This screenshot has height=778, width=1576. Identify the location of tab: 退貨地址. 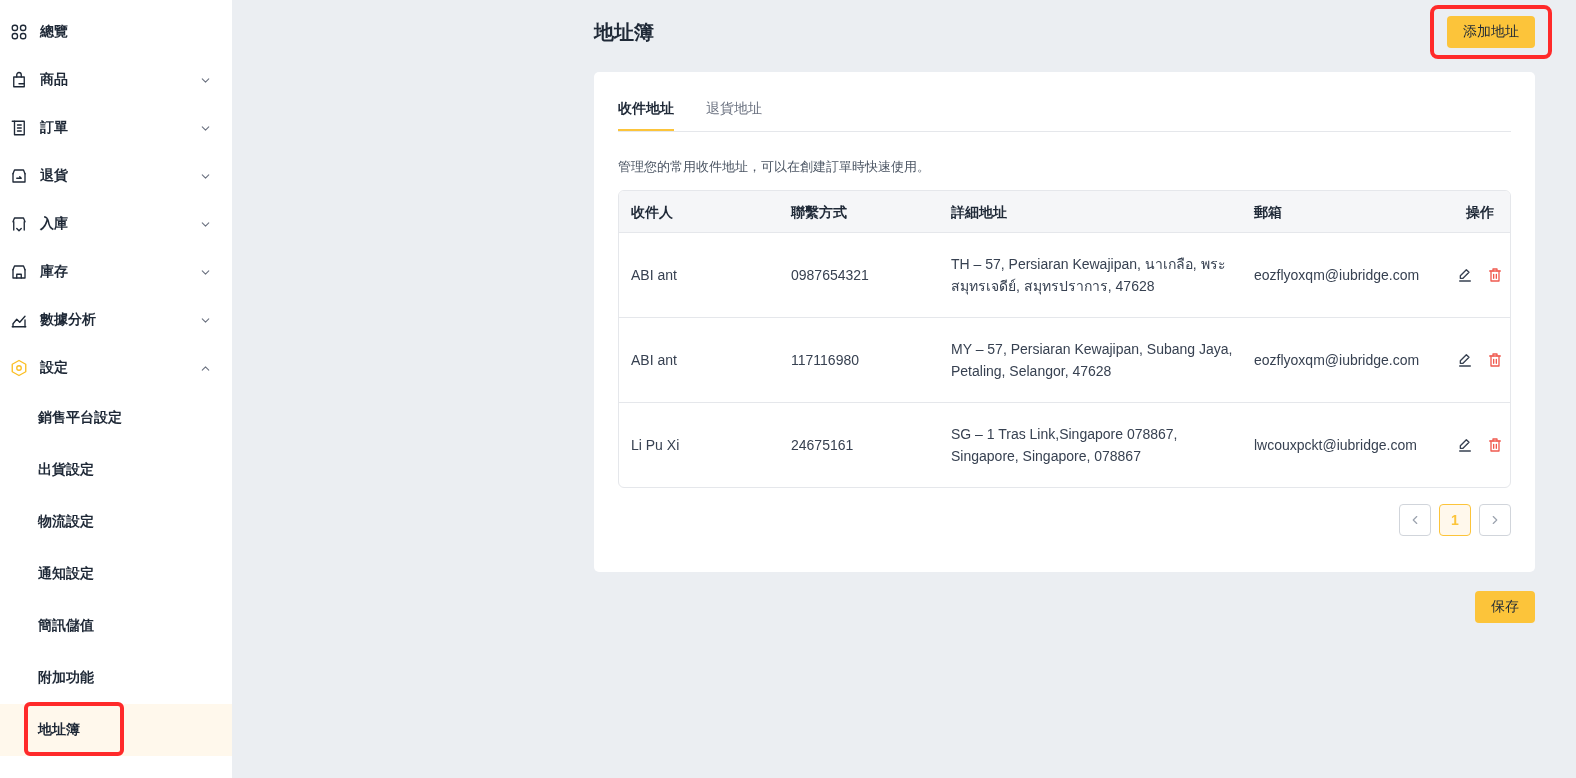
(734, 113).